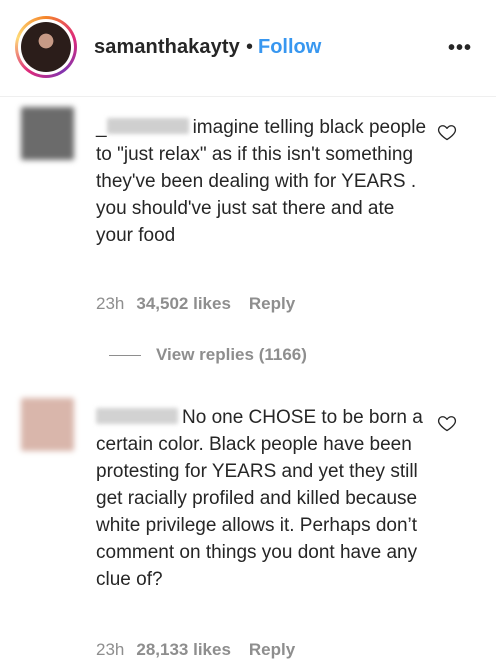 The image size is (496, 667). Describe the element at coordinates (461, 48) in the screenshot. I see `more-horizontal-icon: •••` at that location.